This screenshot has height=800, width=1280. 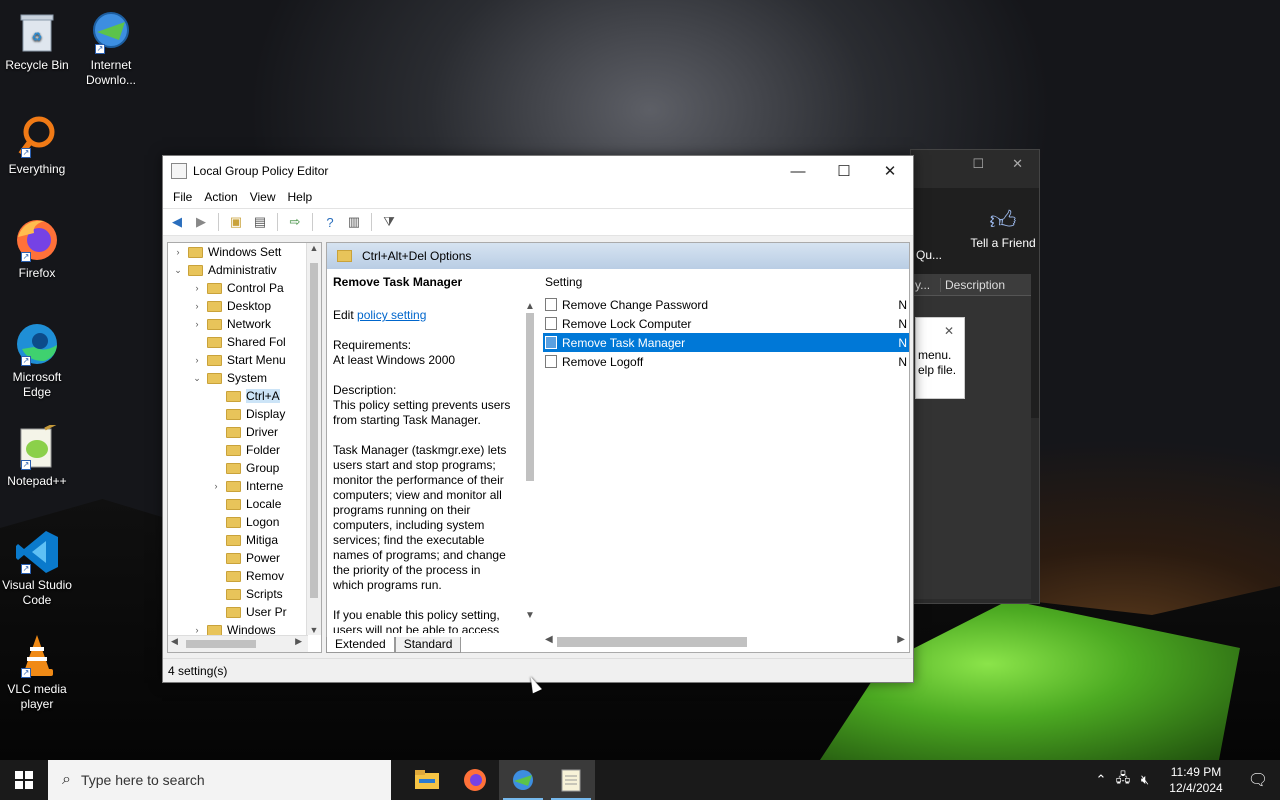 What do you see at coordinates (244, 594) in the screenshot?
I see `tree-item: Scripts` at bounding box center [244, 594].